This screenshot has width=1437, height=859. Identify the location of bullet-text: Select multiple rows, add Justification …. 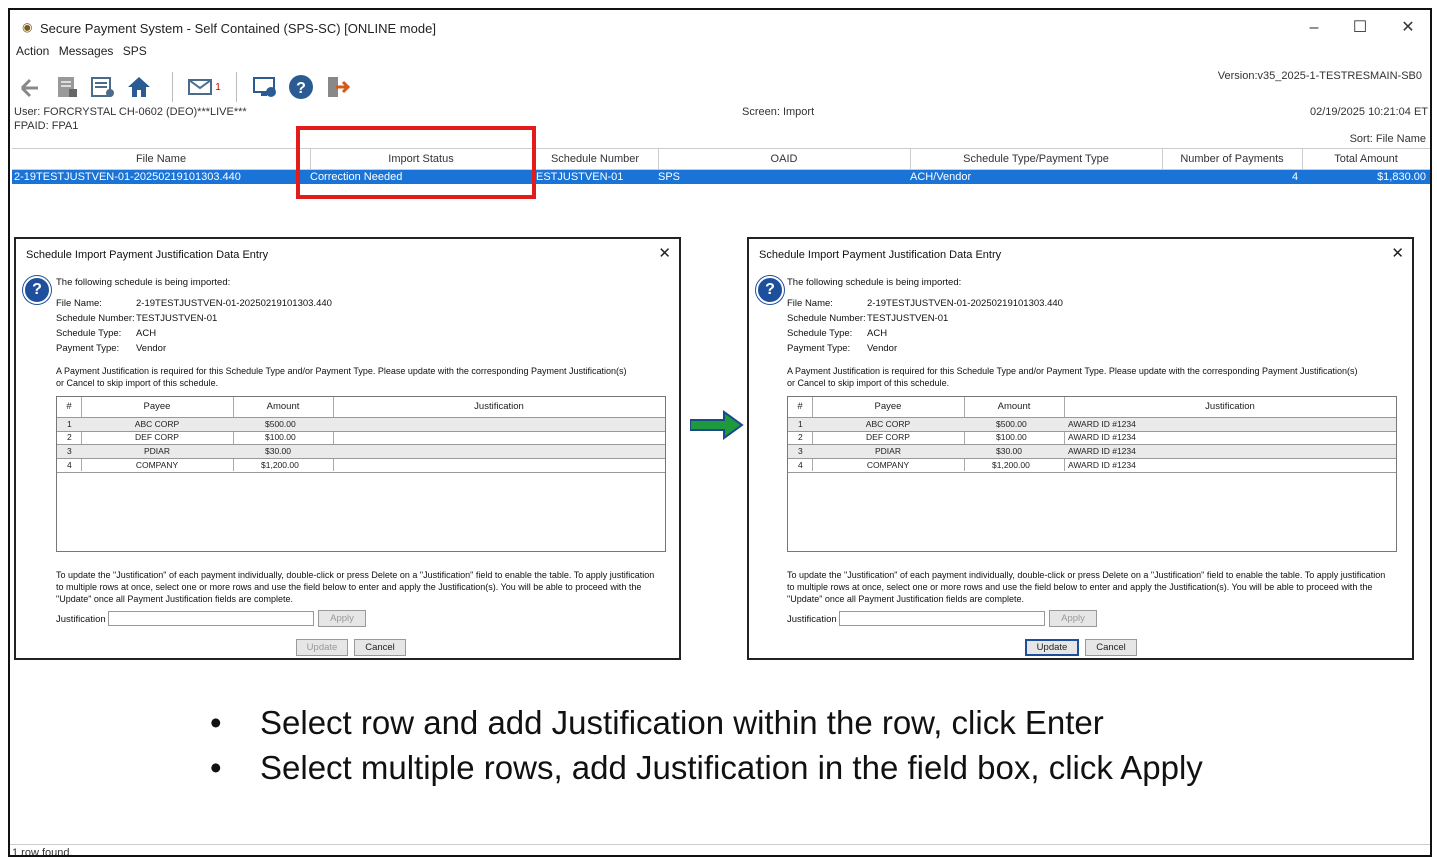
(731, 767).